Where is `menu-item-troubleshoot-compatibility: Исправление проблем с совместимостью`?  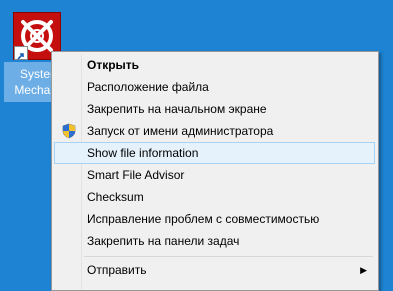
menu-item-troubleshoot-compatibility: Исправление проблем с совместимостью is located at coordinates (214, 219).